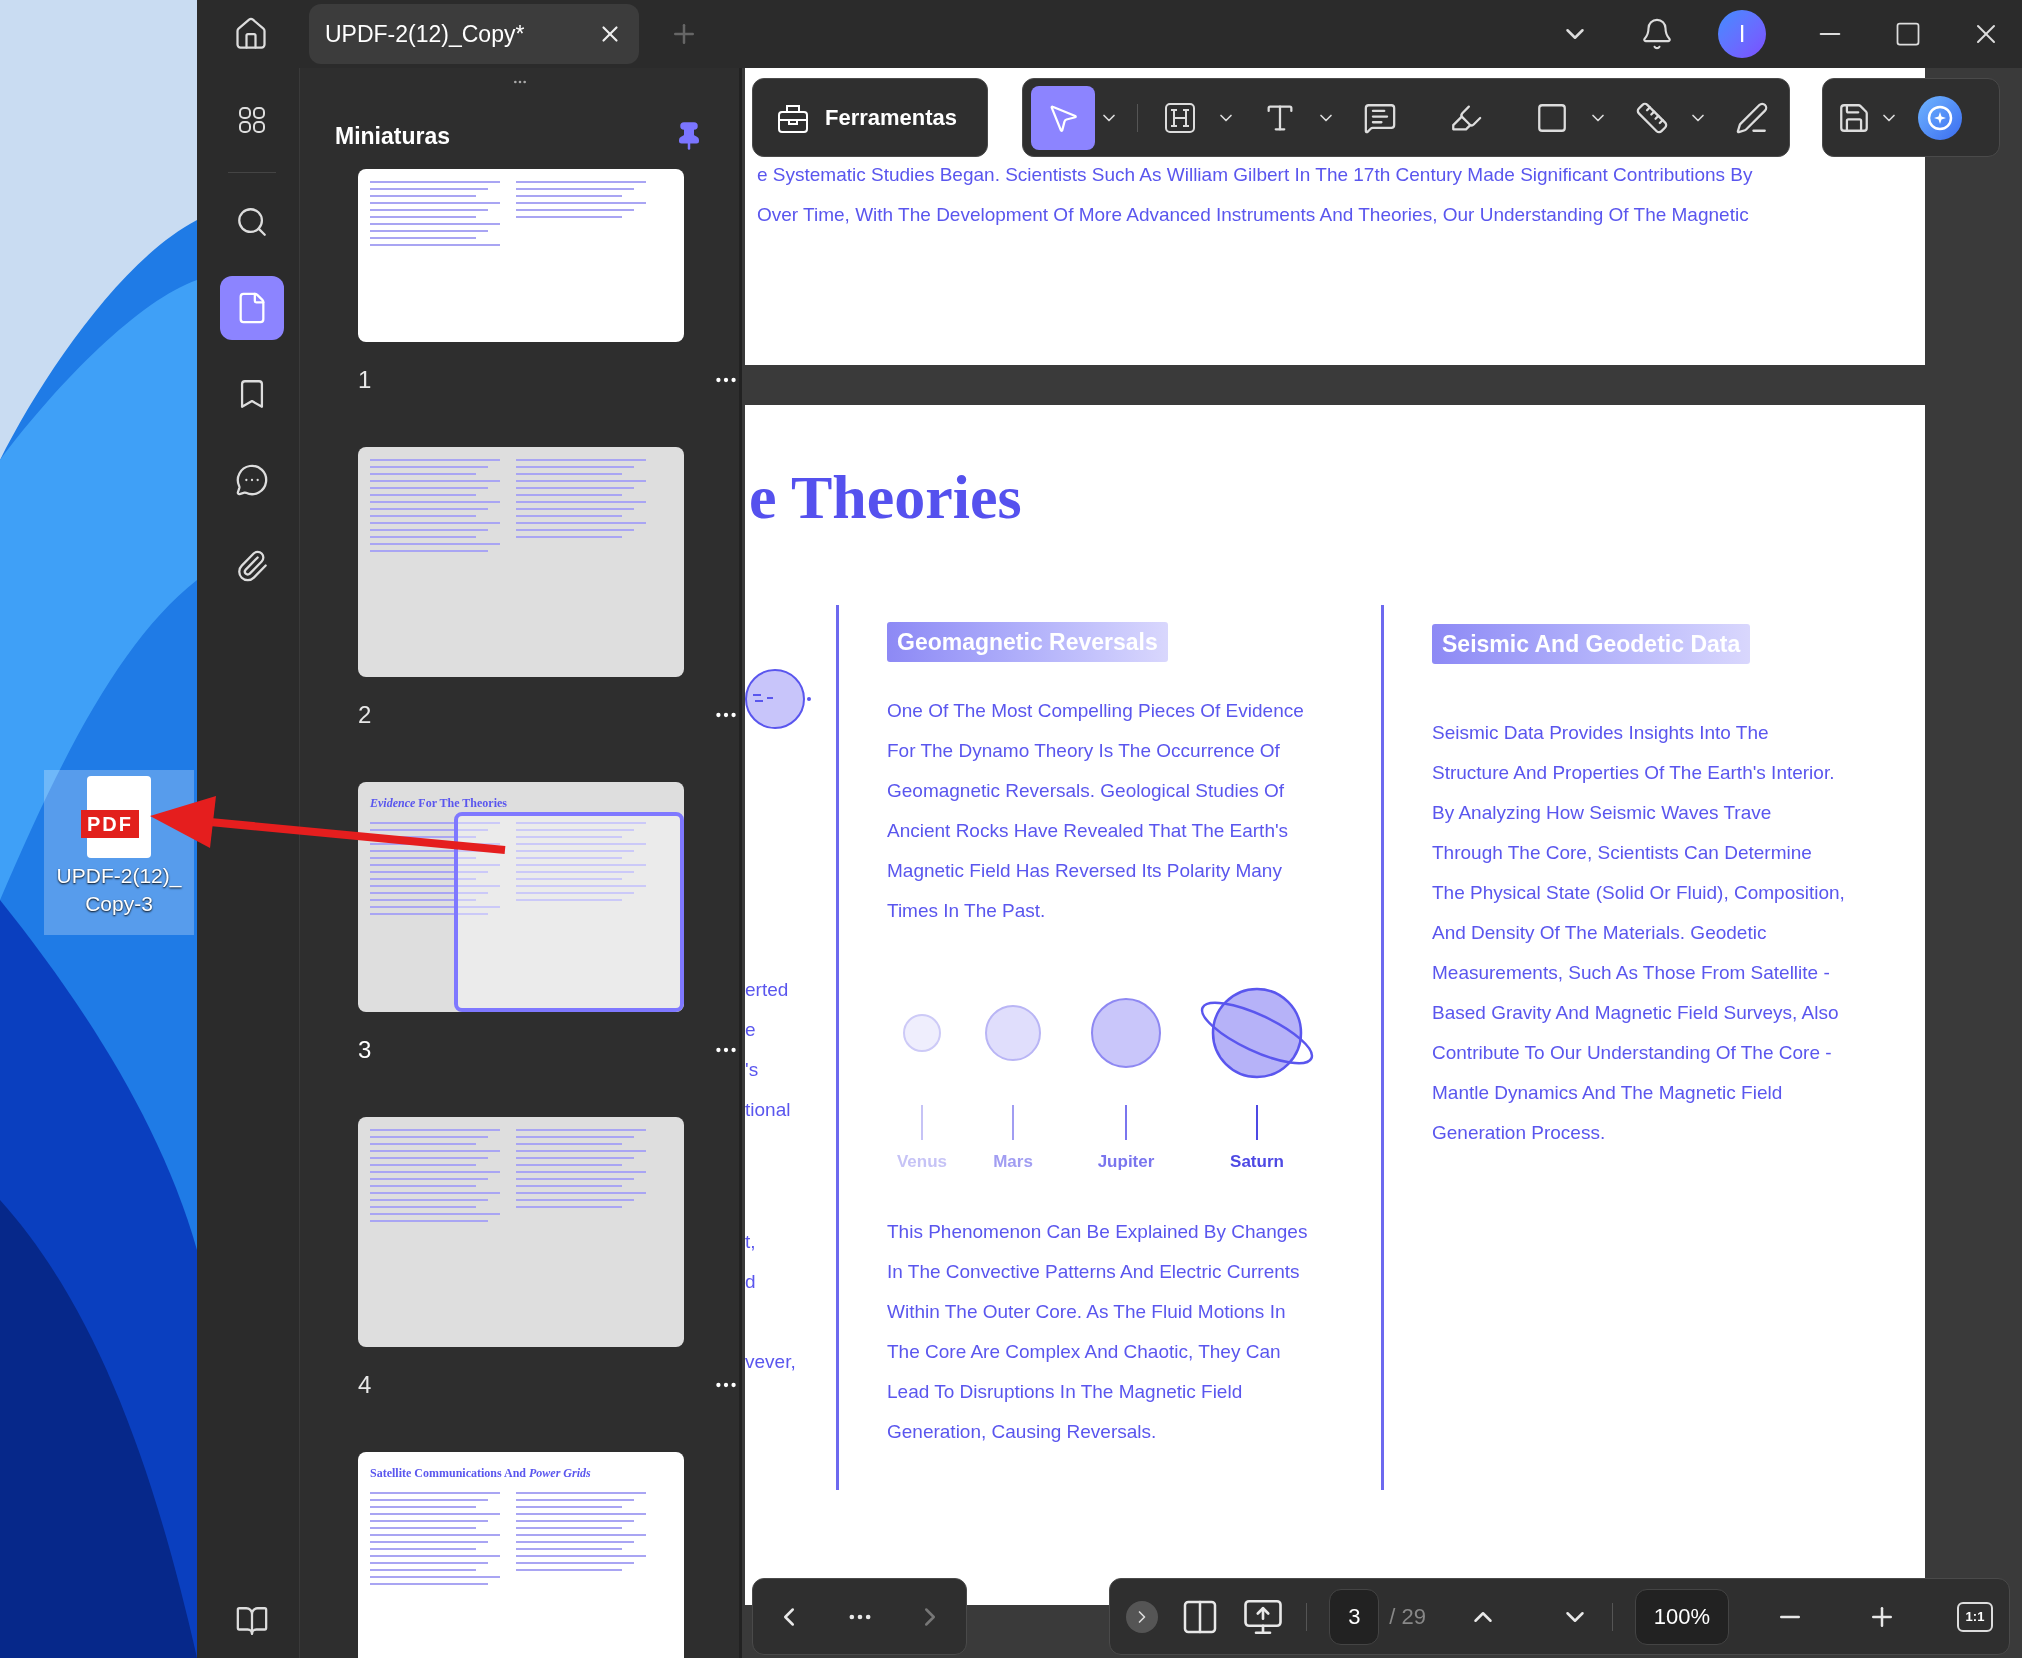 The height and width of the screenshot is (1658, 2022). What do you see at coordinates (365, 1384) in the screenshot?
I see `page-number: 4` at bounding box center [365, 1384].